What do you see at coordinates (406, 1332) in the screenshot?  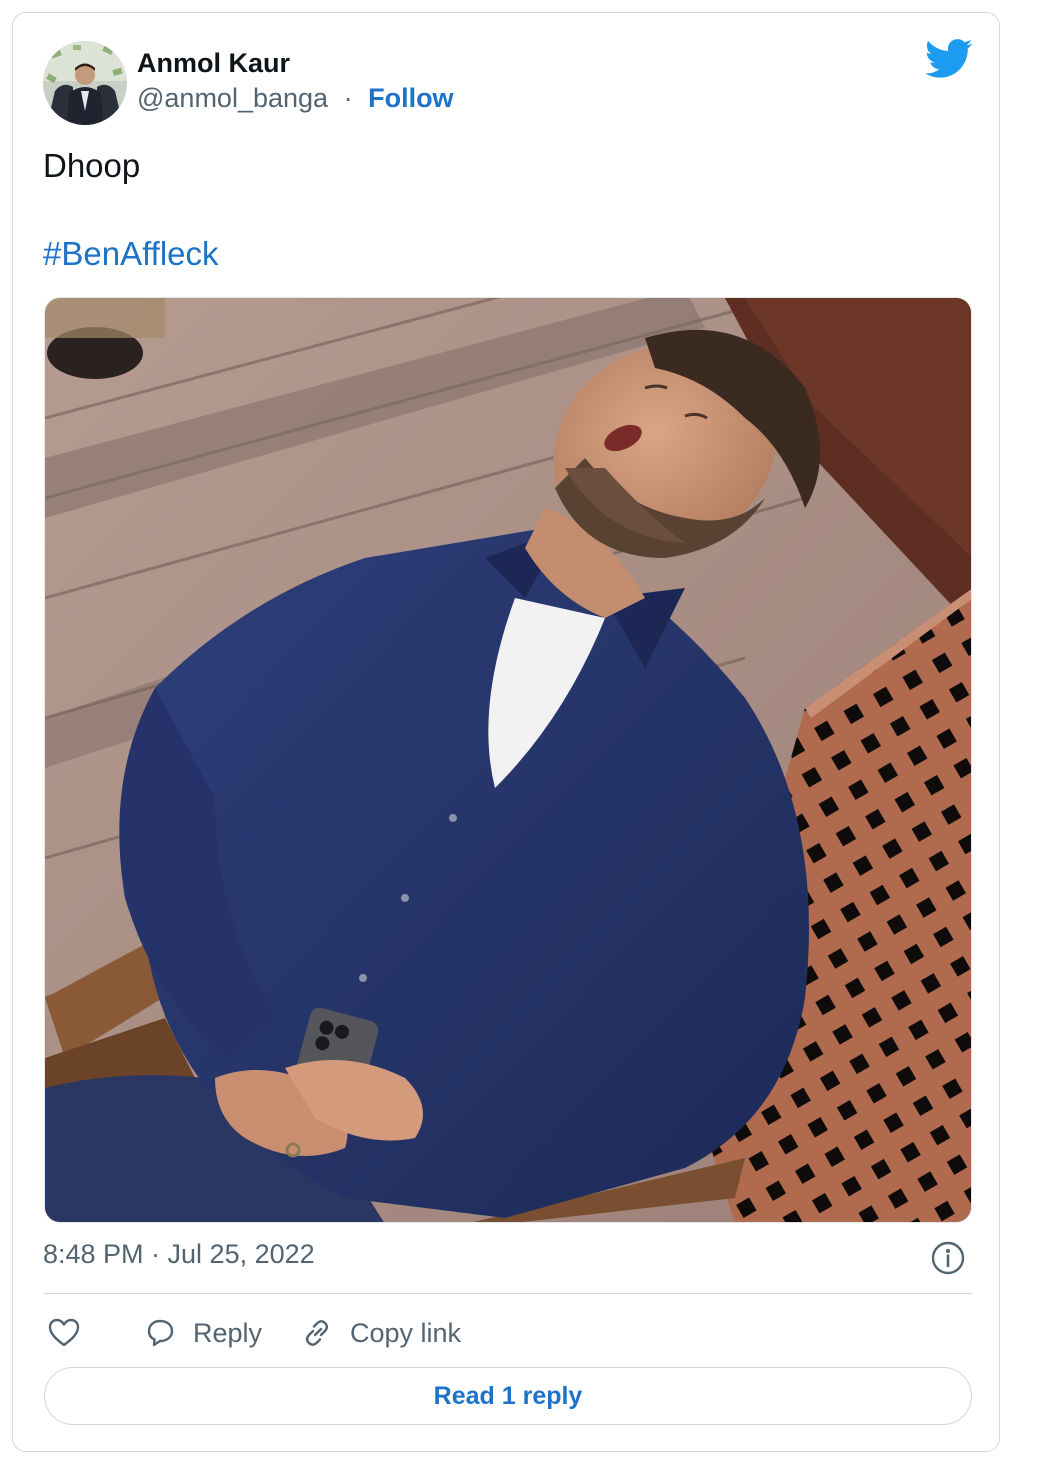 I see `copy-link-label: Copy link` at bounding box center [406, 1332].